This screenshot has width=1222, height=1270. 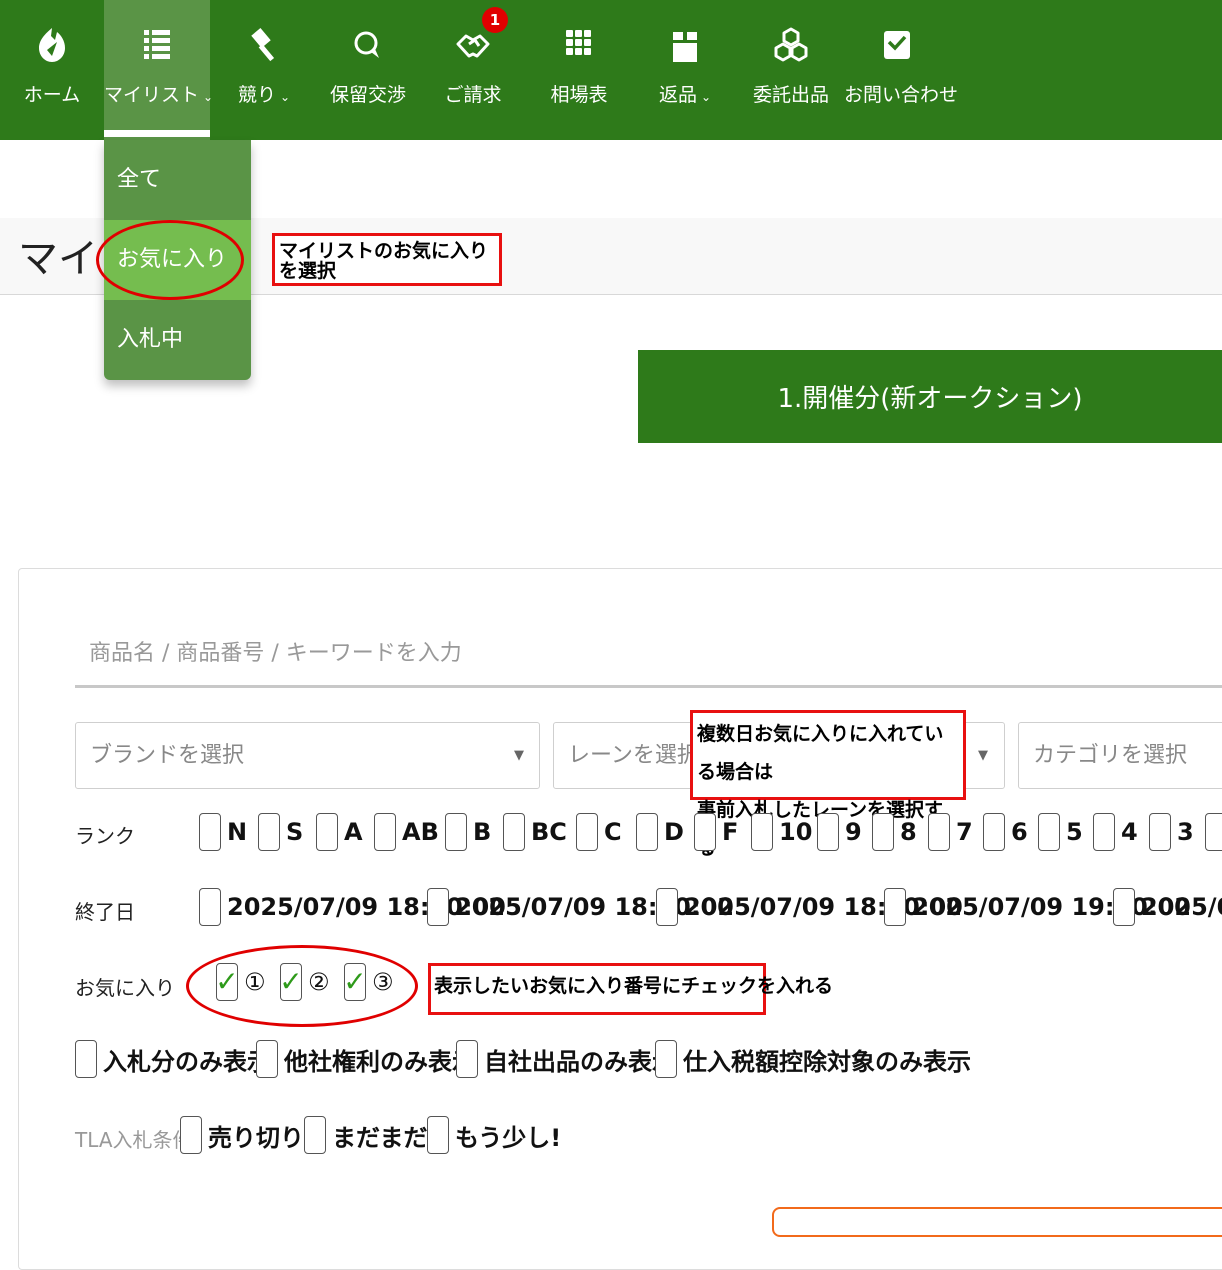 I want to click on rank-option: N, so click(x=223, y=832).